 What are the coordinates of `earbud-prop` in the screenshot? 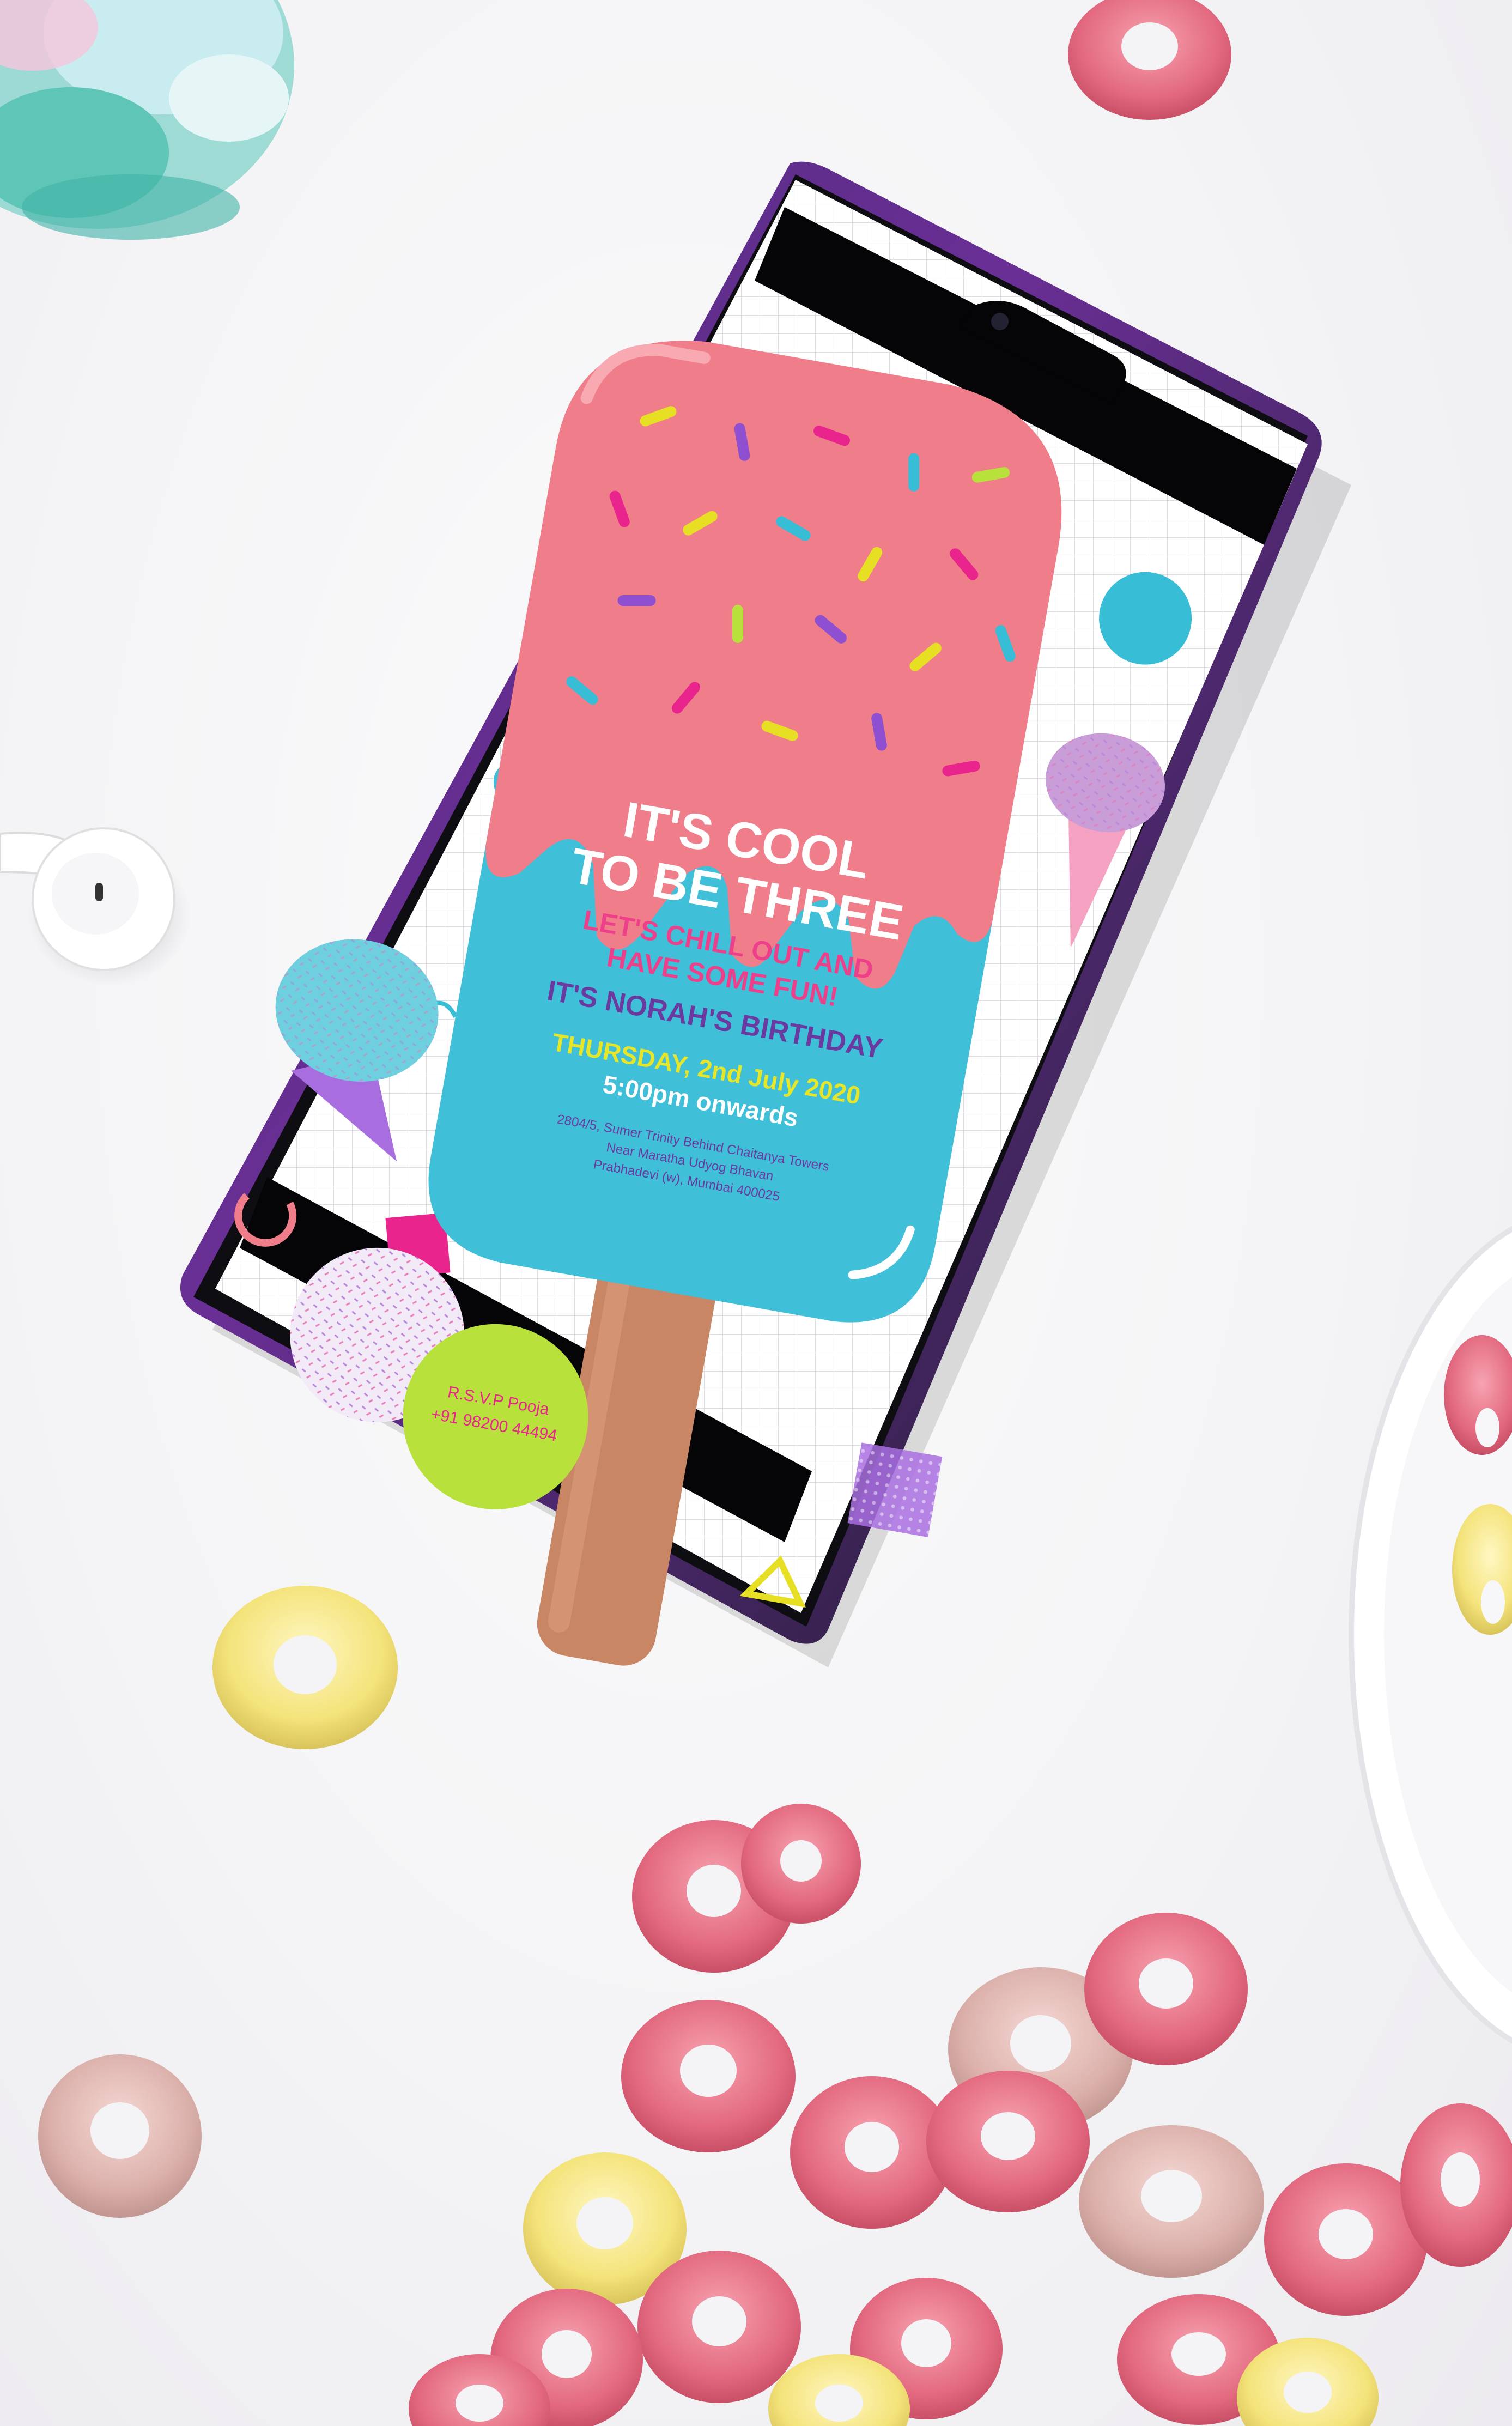 It's located at (95, 906).